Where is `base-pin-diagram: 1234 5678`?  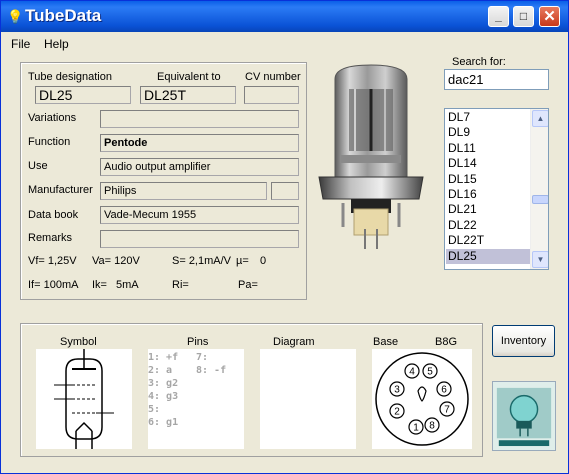 base-pin-diagram: 1234 5678 is located at coordinates (422, 399).